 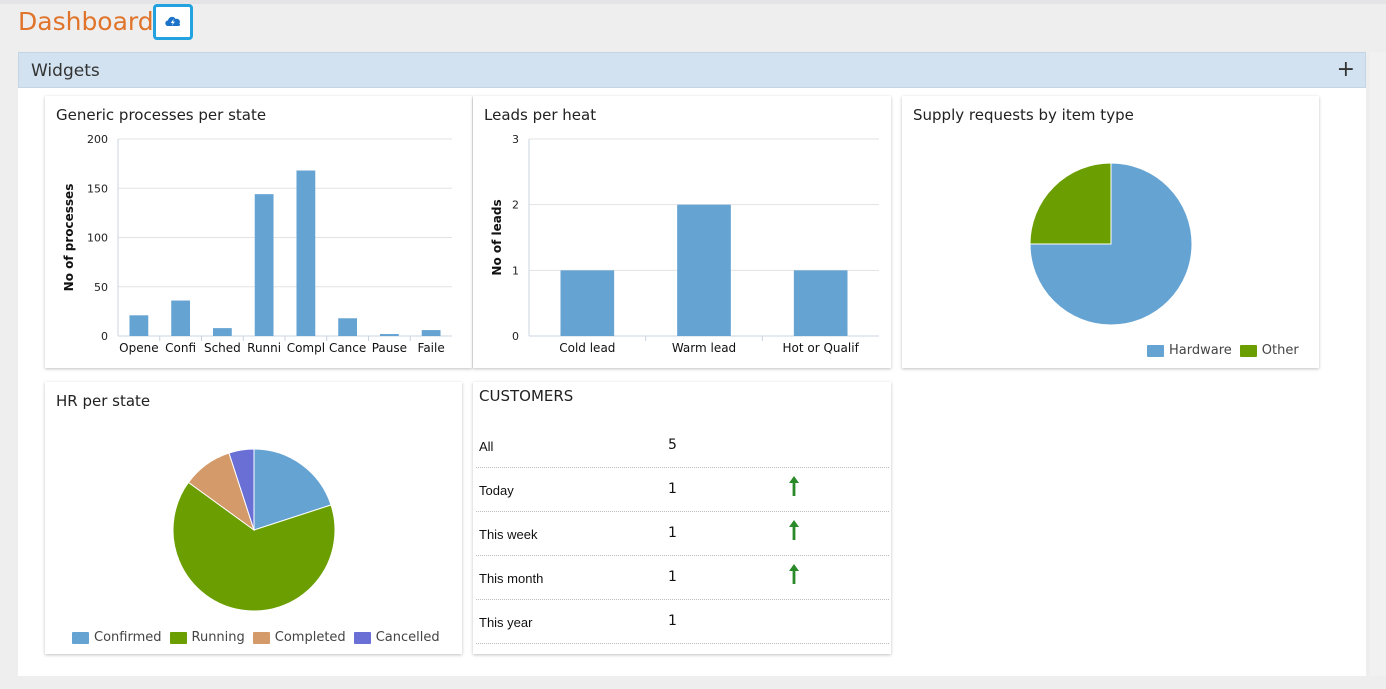 I want to click on legend-item: Hardware, so click(x=1189, y=350).